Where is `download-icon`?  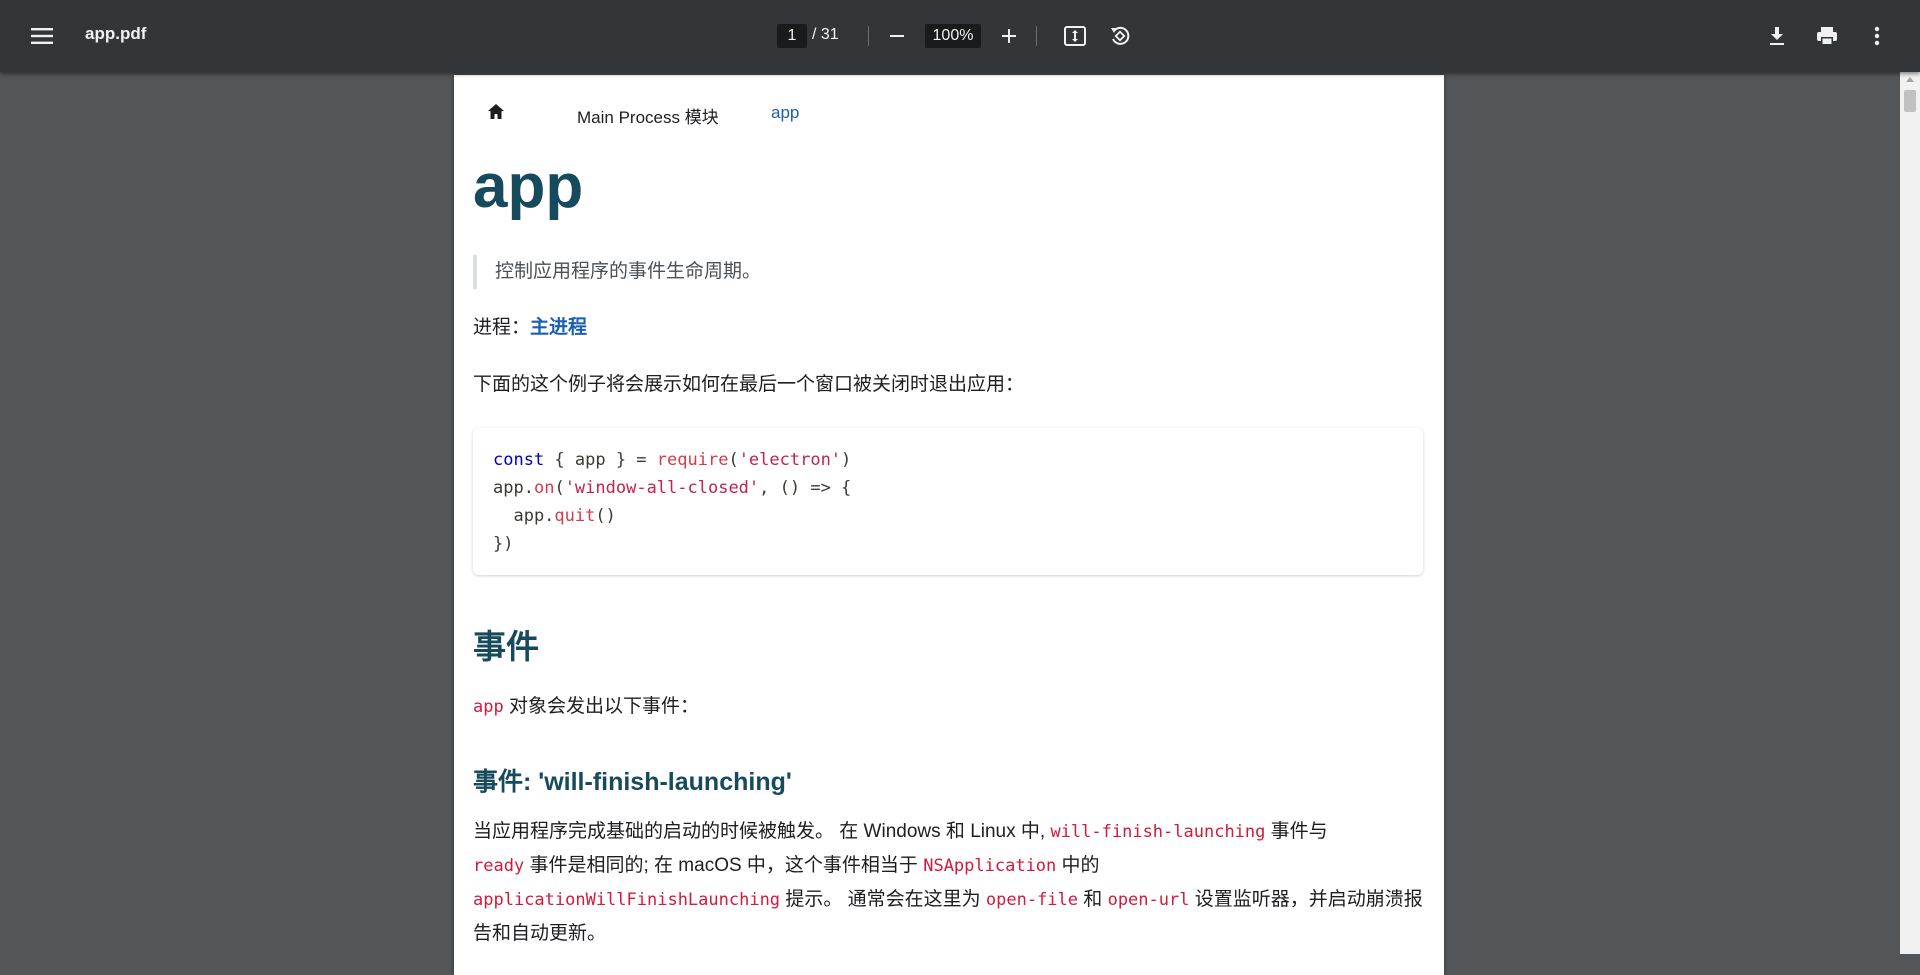
download-icon is located at coordinates (1777, 36).